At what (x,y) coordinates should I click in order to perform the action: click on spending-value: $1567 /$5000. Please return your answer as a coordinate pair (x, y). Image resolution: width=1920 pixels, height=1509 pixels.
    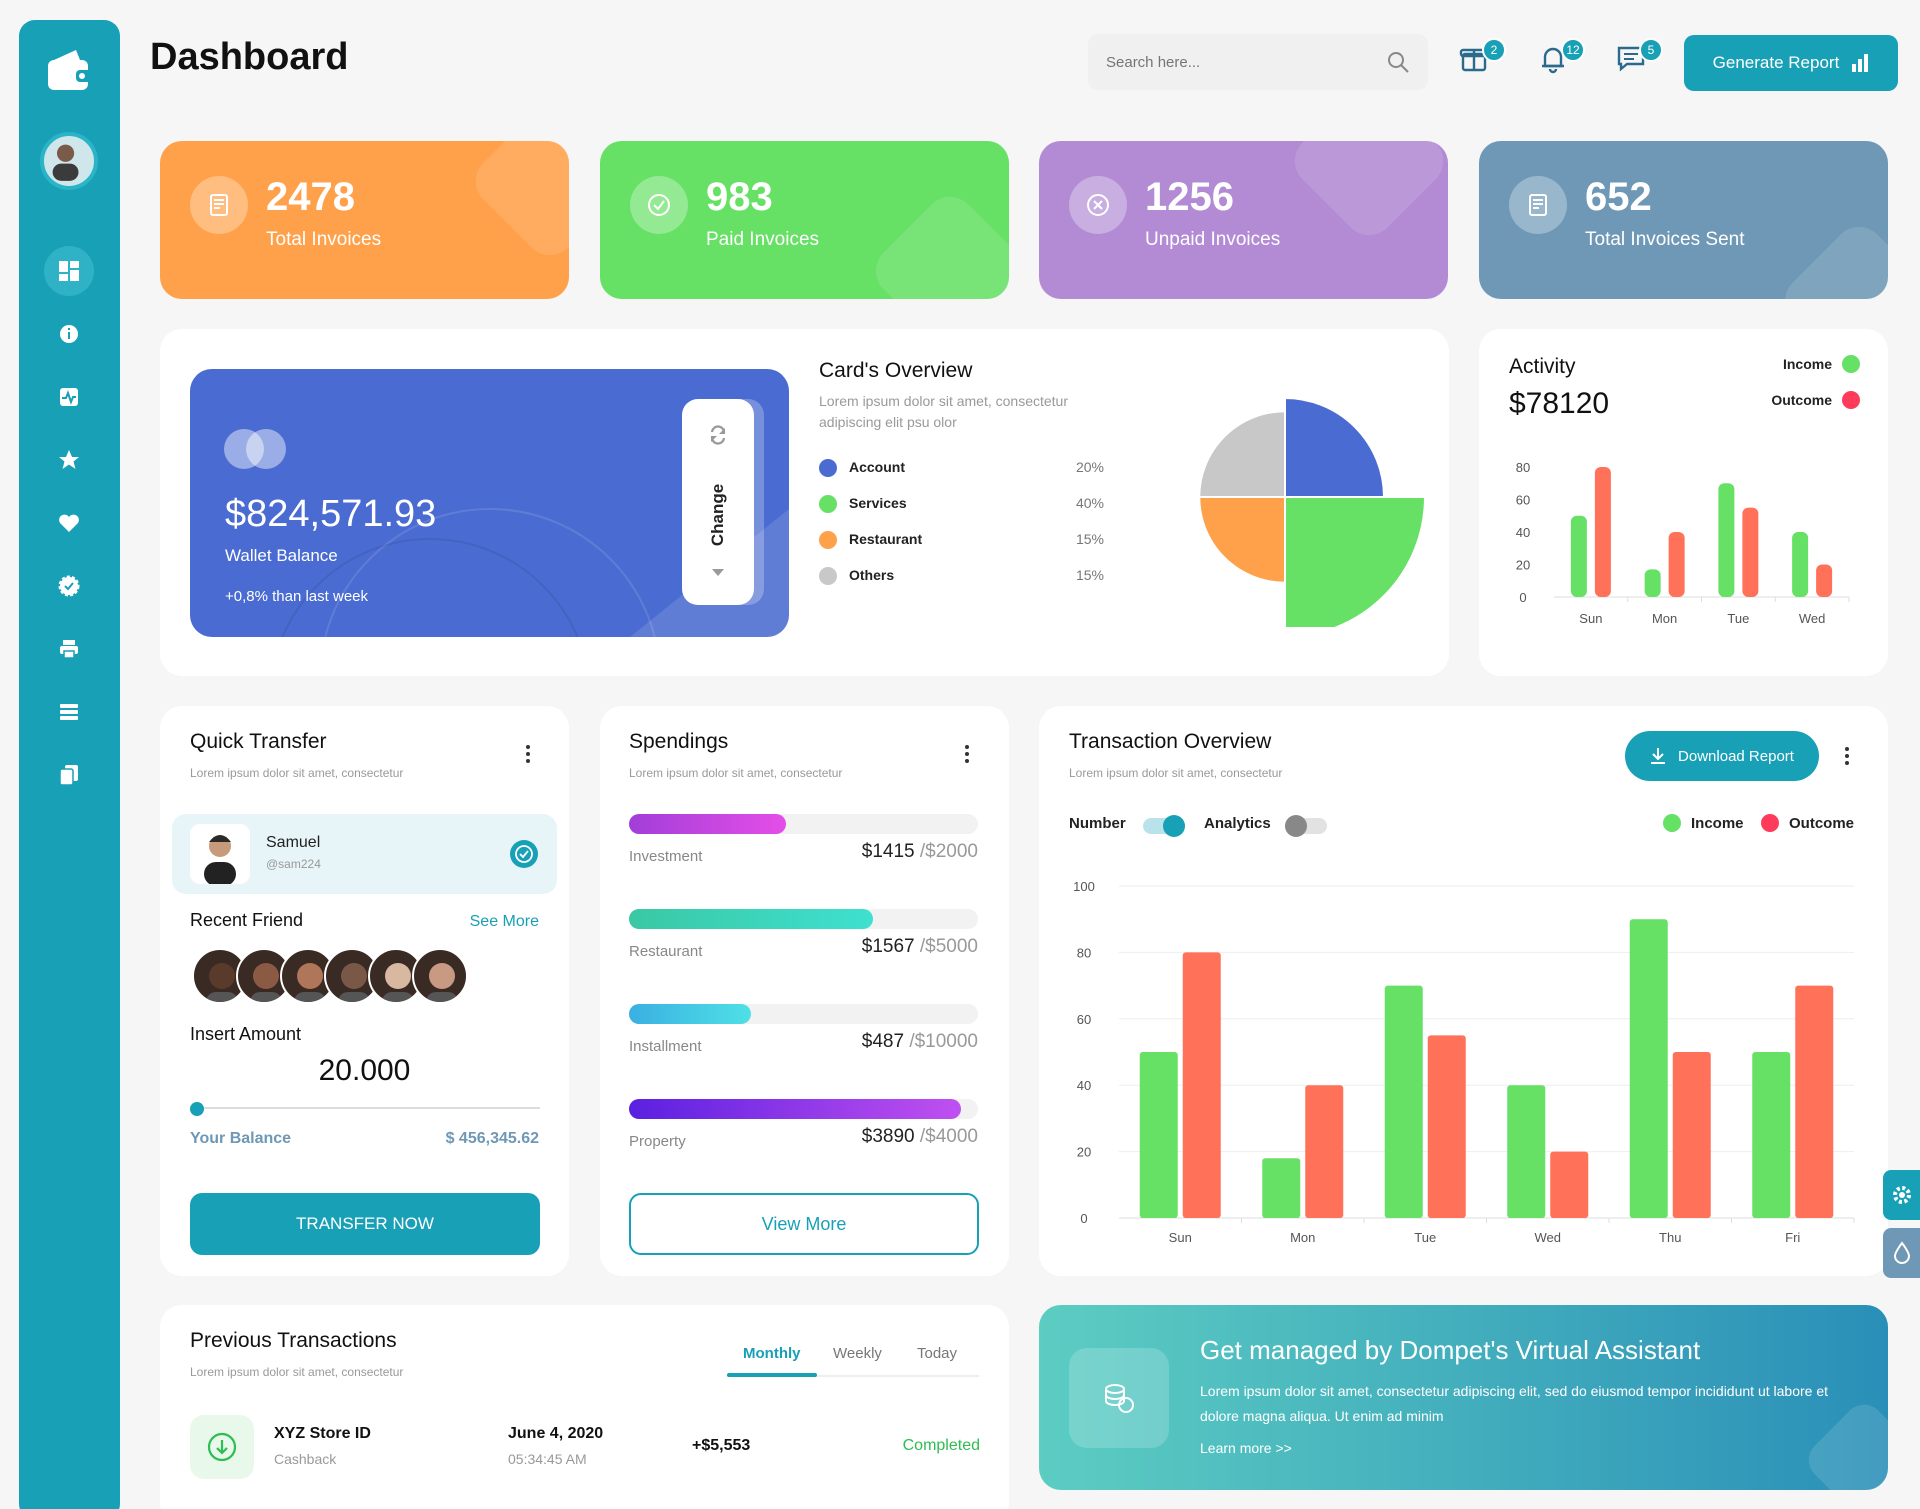
    Looking at the image, I should click on (920, 947).